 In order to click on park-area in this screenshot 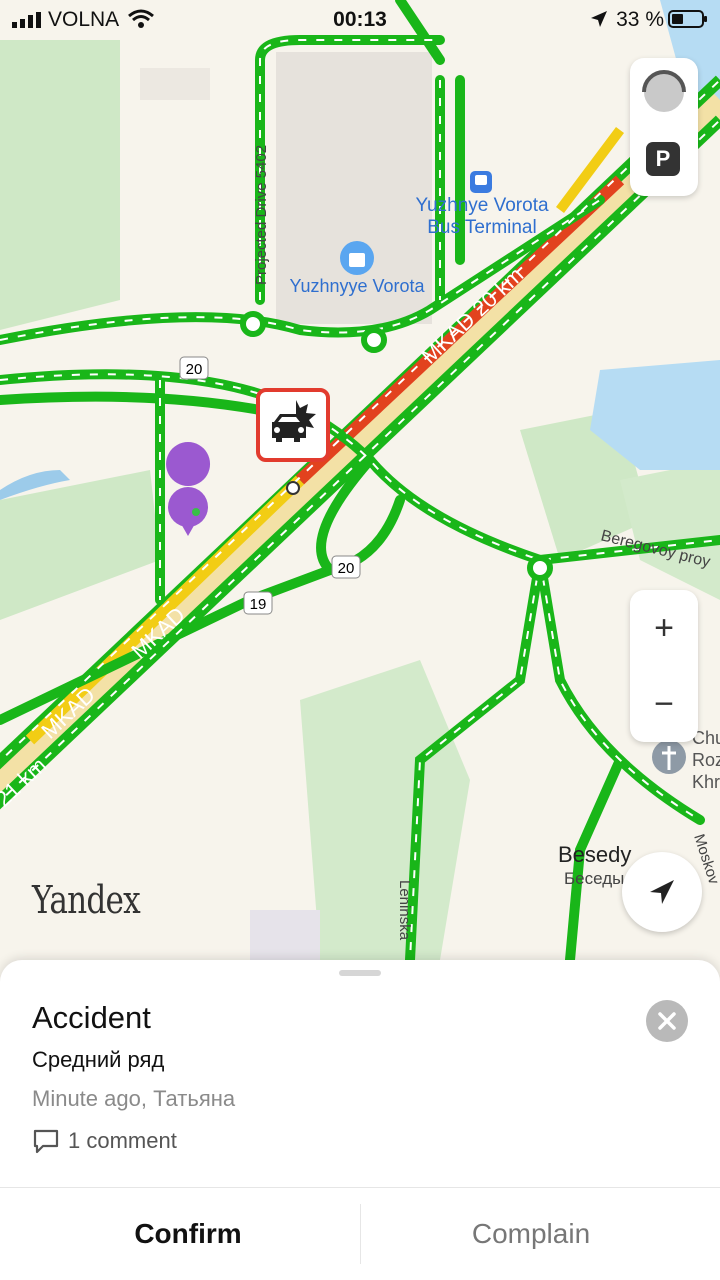, I will do `click(60, 185)`.